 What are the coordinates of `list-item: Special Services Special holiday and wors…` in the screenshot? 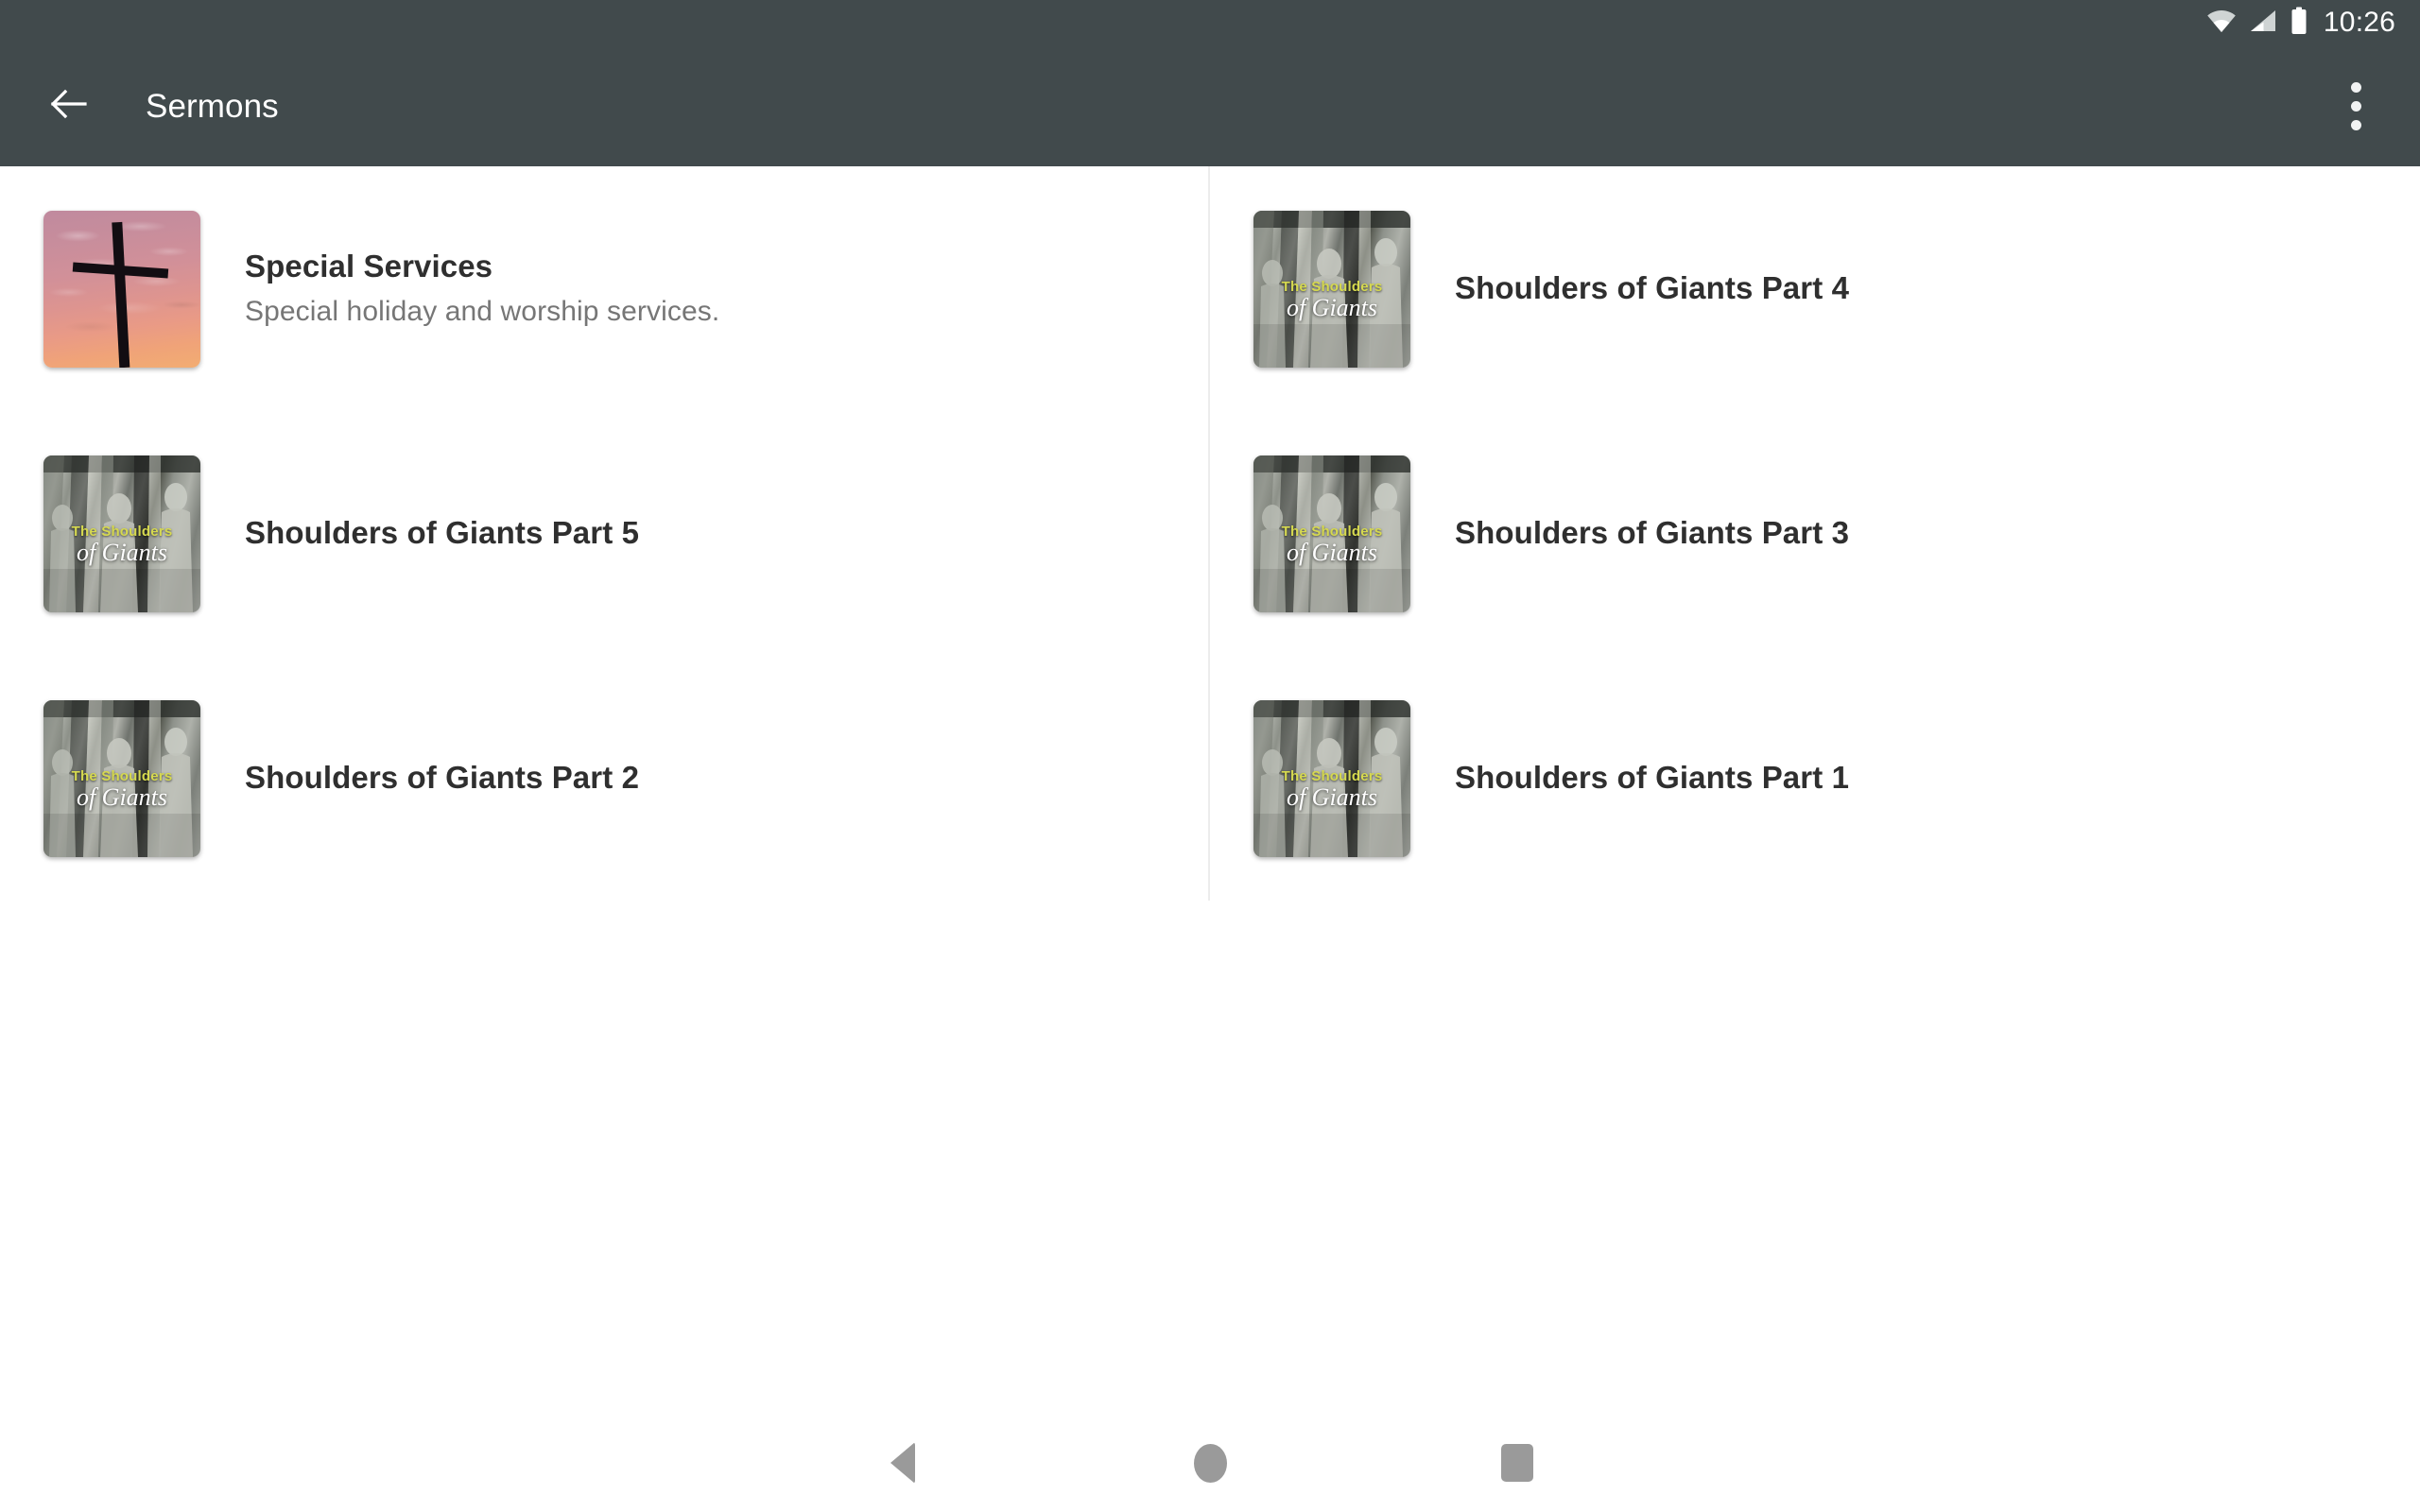 It's located at (605, 288).